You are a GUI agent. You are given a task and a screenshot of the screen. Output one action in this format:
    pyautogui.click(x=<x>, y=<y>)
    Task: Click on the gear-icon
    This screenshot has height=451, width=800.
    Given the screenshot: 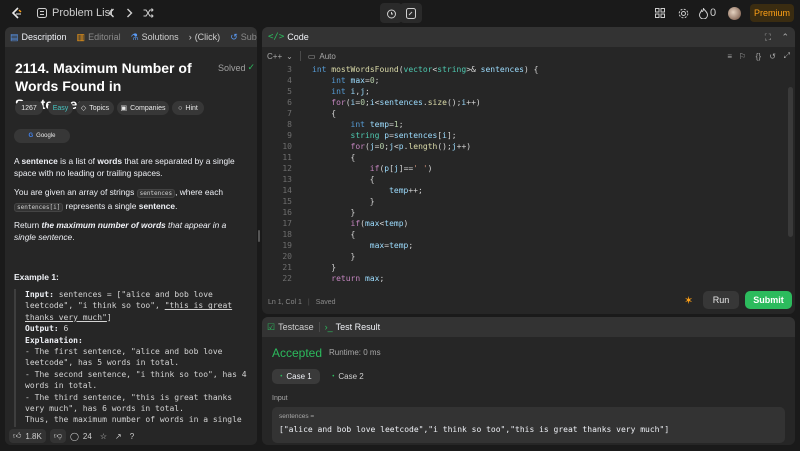 What is the action you would take?
    pyautogui.click(x=683, y=13)
    